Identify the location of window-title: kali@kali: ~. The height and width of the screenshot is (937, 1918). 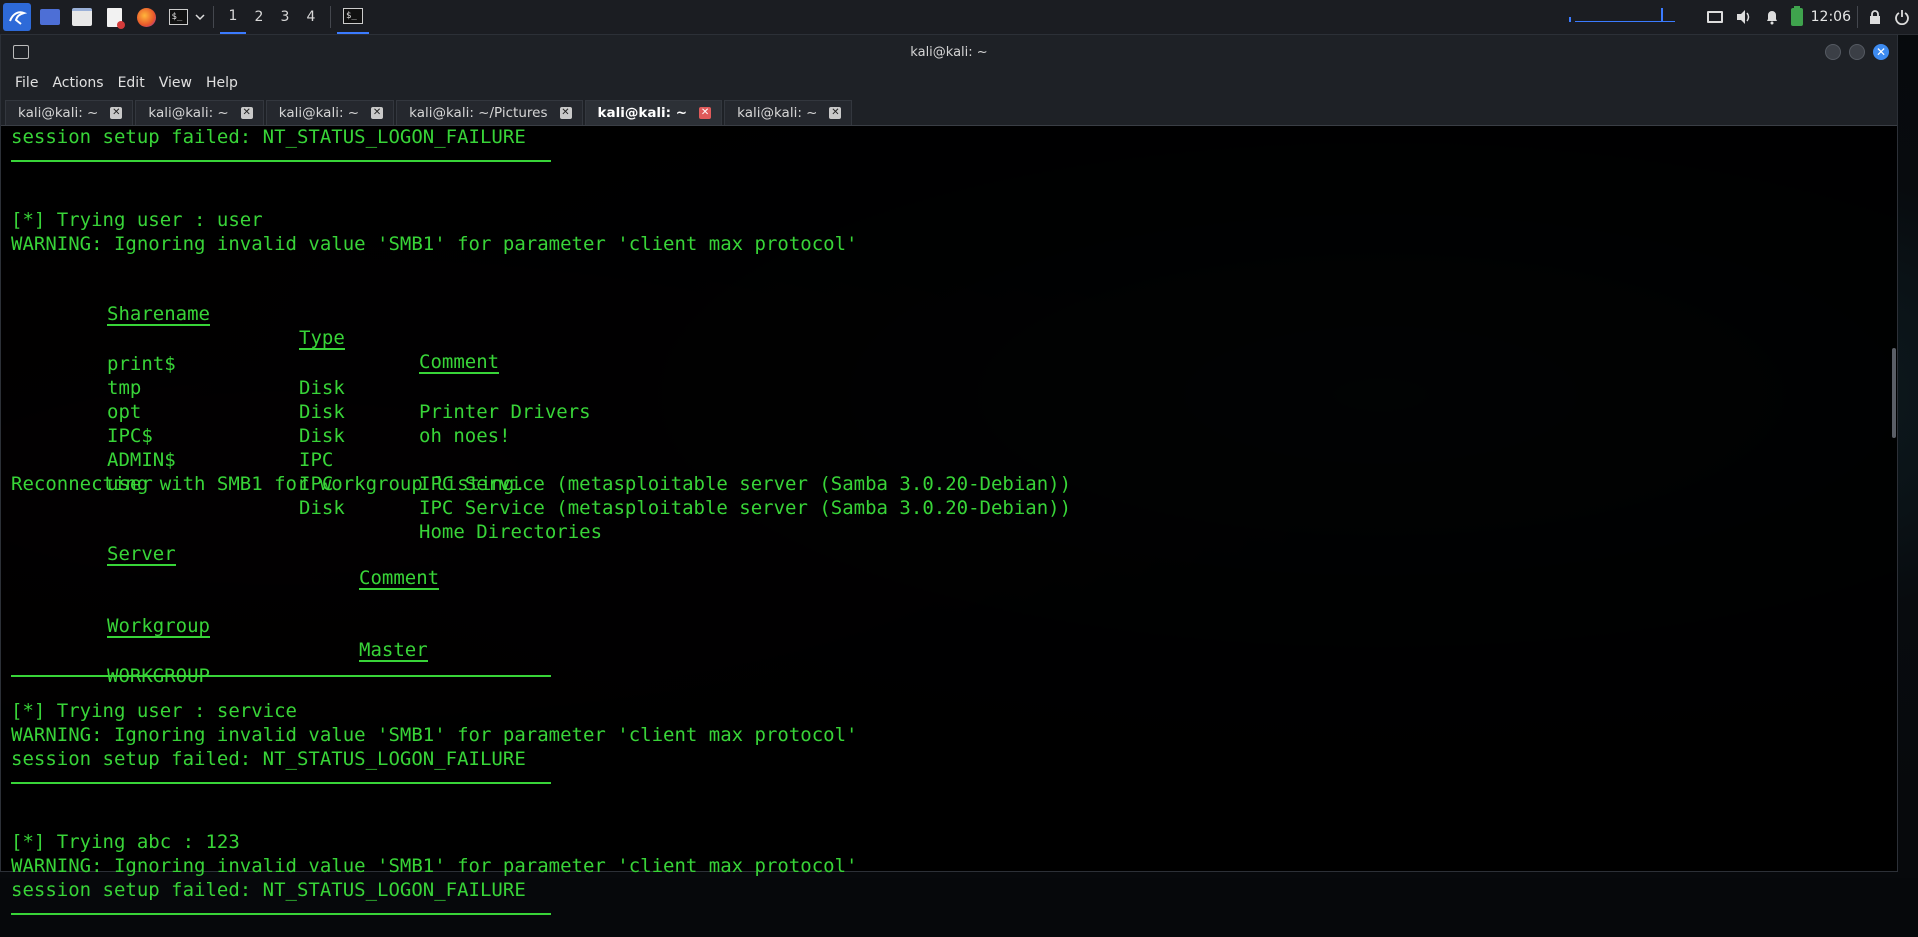
(949, 52).